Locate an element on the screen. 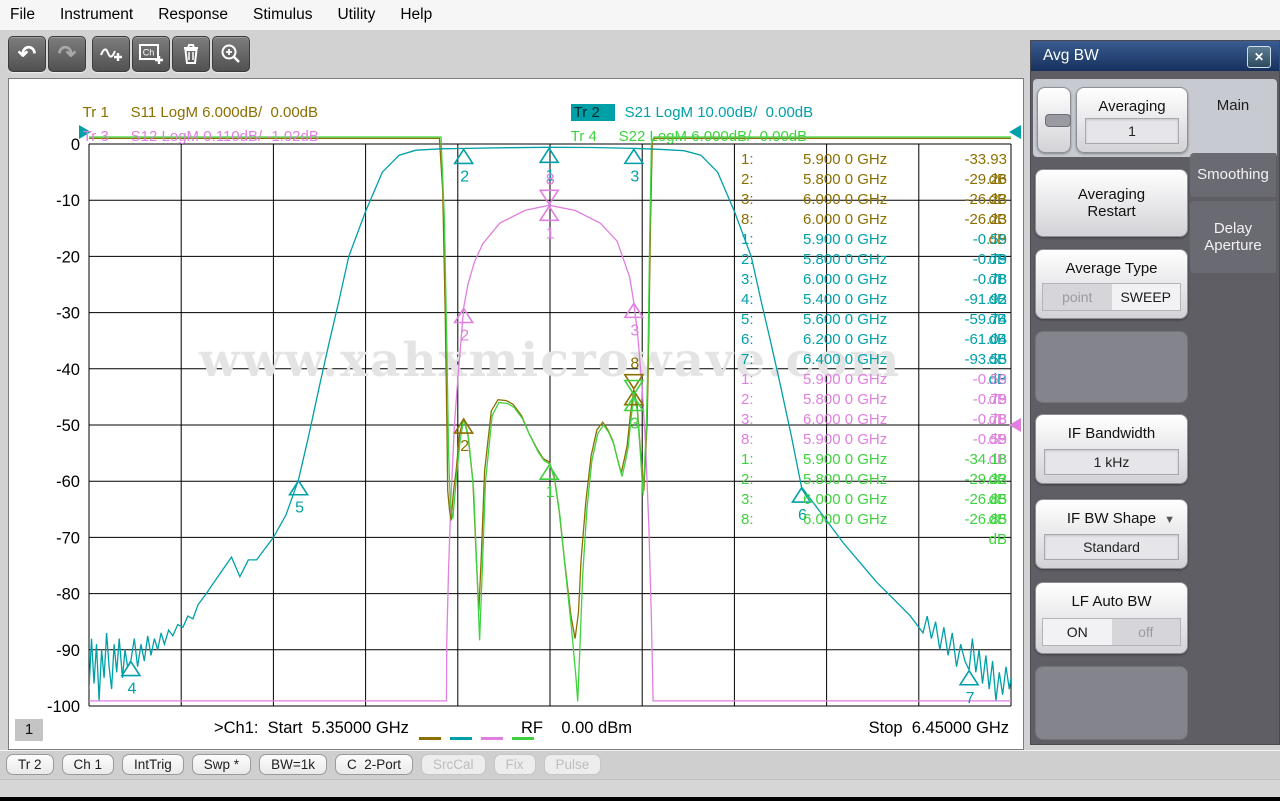 The height and width of the screenshot is (801, 1280). svg-text: -70 is located at coordinates (68, 538).